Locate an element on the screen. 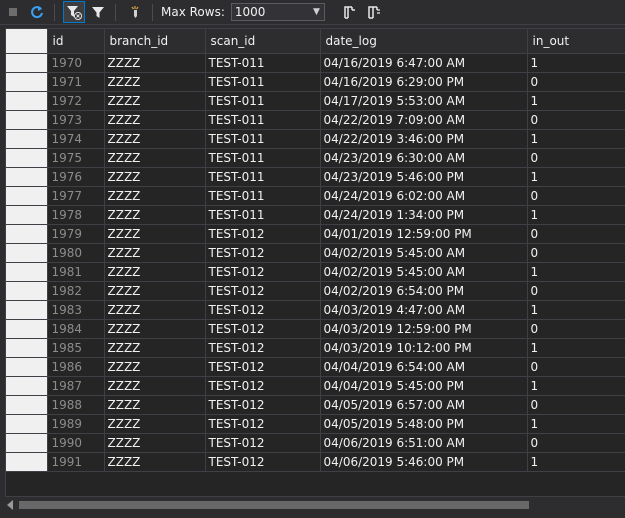 This screenshot has width=625, height=518. cell-date-log: 04/01/2019 12:59:00 PM is located at coordinates (424, 234).